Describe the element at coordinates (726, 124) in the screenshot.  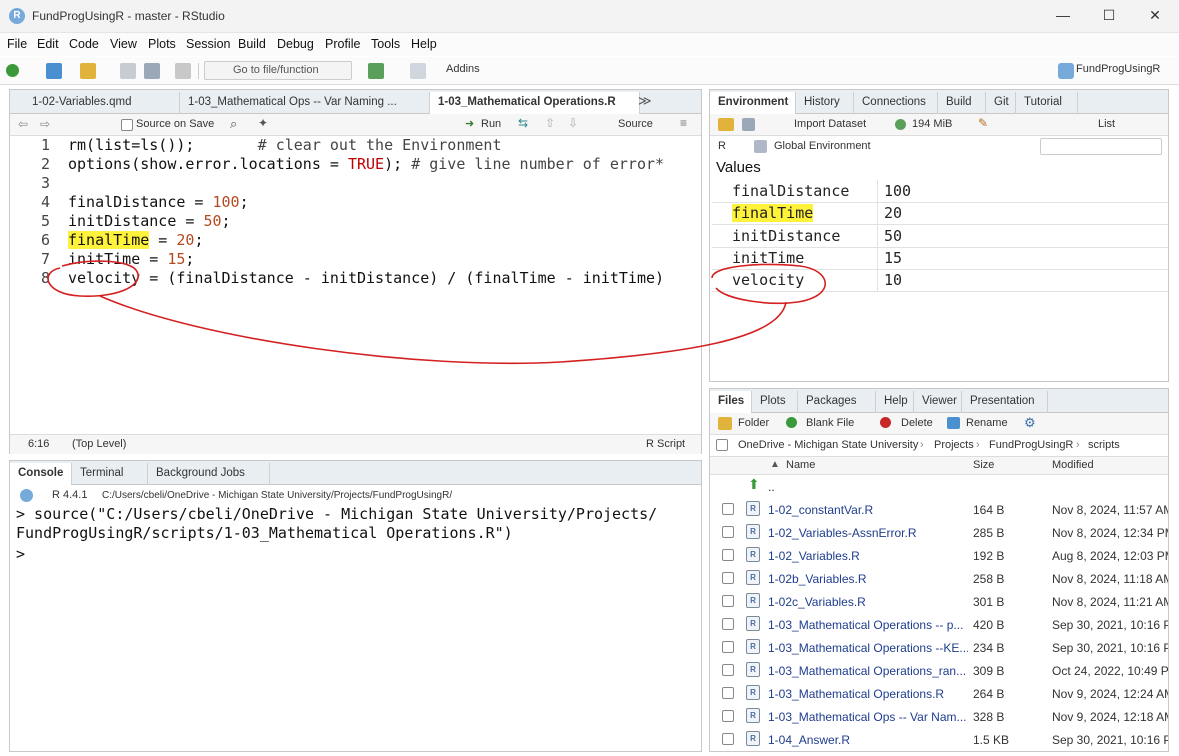
I see `load-workspace-icon` at that location.